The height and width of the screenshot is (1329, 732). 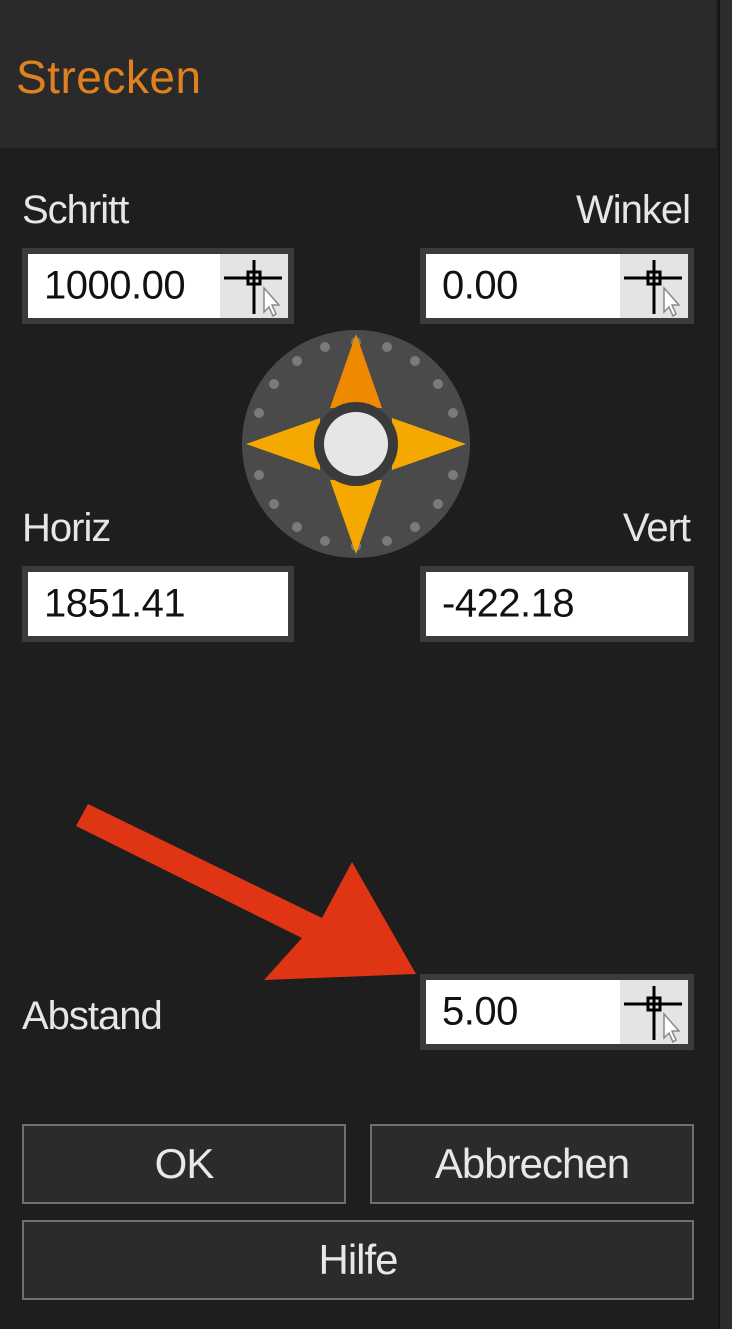 What do you see at coordinates (656, 528) in the screenshot?
I see `vert-label: Vert` at bounding box center [656, 528].